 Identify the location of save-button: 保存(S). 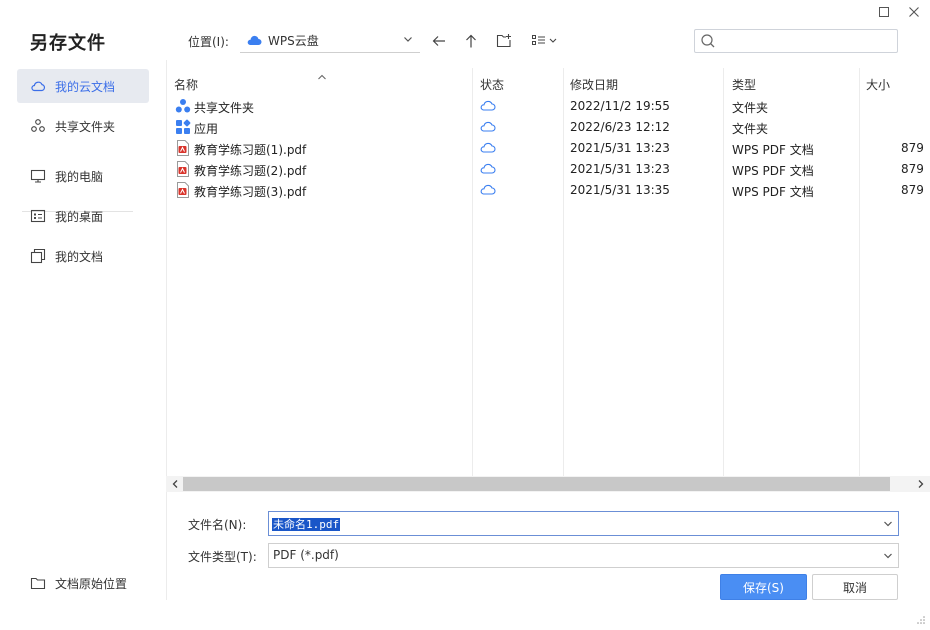
(763, 587).